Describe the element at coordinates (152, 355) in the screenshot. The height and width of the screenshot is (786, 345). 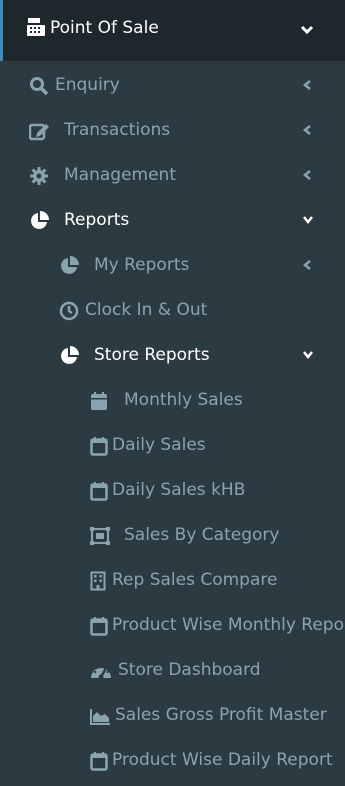
I see `sidebar-item-label: Store Reports` at that location.